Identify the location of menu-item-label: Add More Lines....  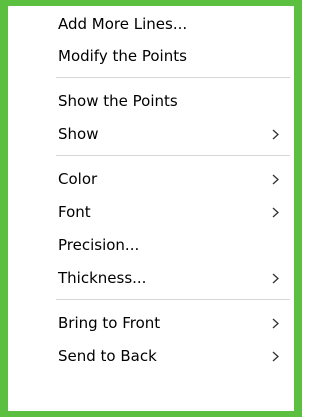
(123, 24).